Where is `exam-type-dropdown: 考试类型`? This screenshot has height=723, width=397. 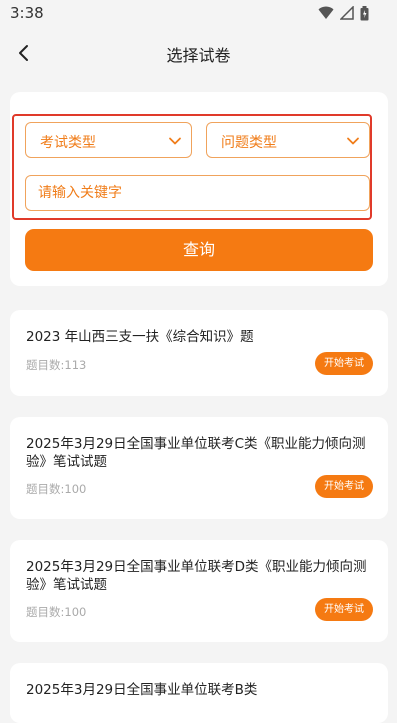
exam-type-dropdown: 考试类型 is located at coordinates (108, 140).